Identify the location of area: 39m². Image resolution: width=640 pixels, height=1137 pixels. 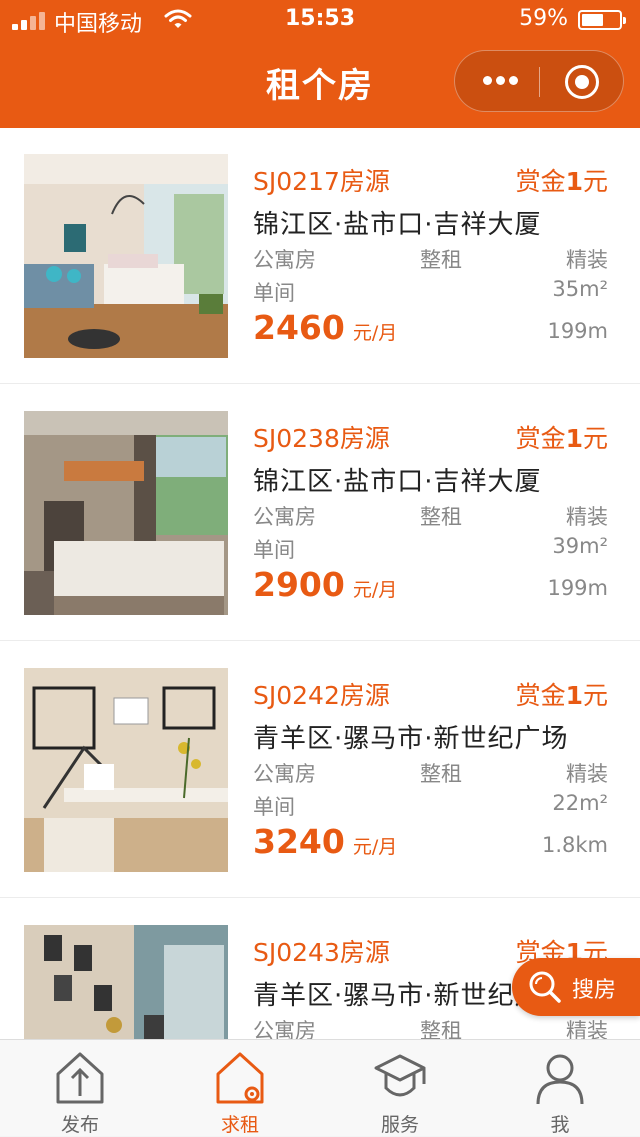
(580, 546).